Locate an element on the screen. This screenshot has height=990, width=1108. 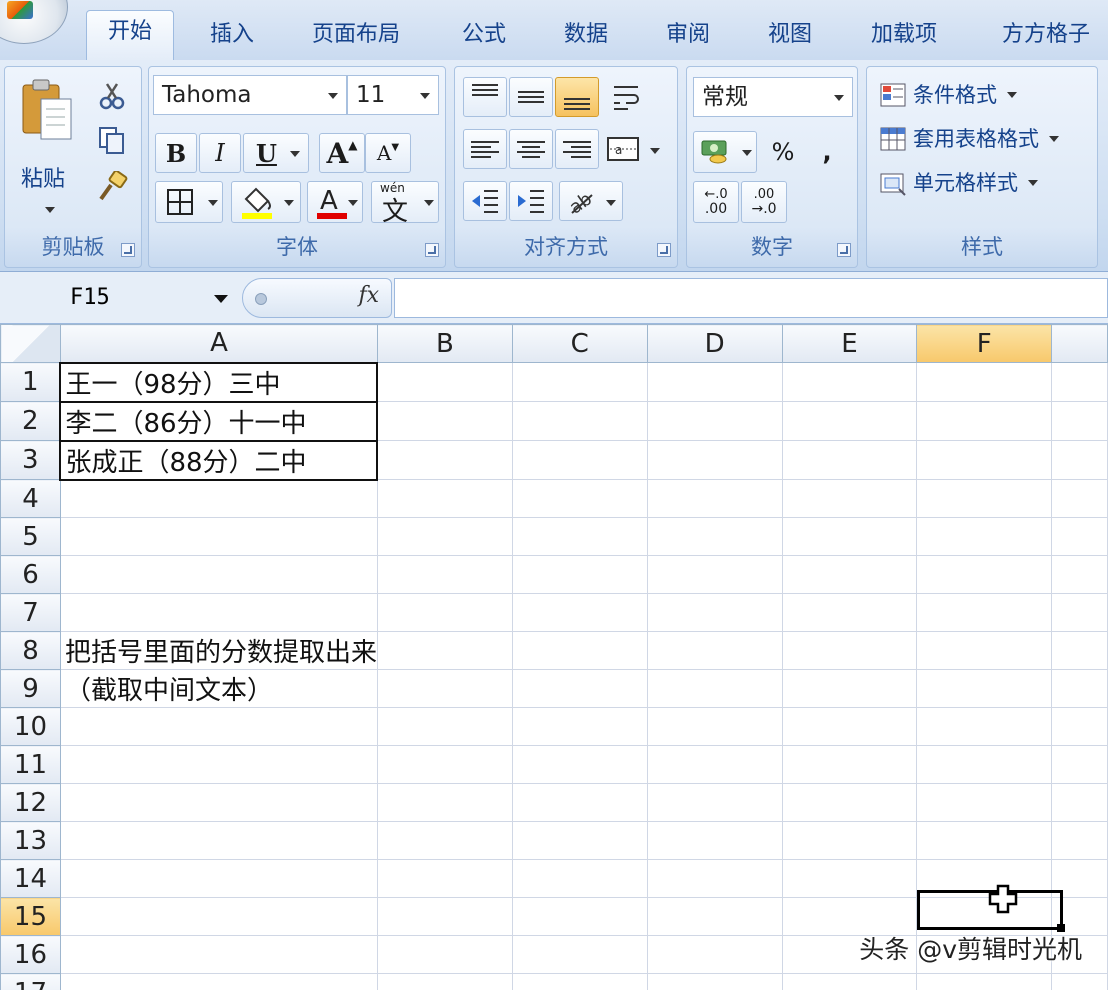
insert-function-area: fx is located at coordinates (317, 298).